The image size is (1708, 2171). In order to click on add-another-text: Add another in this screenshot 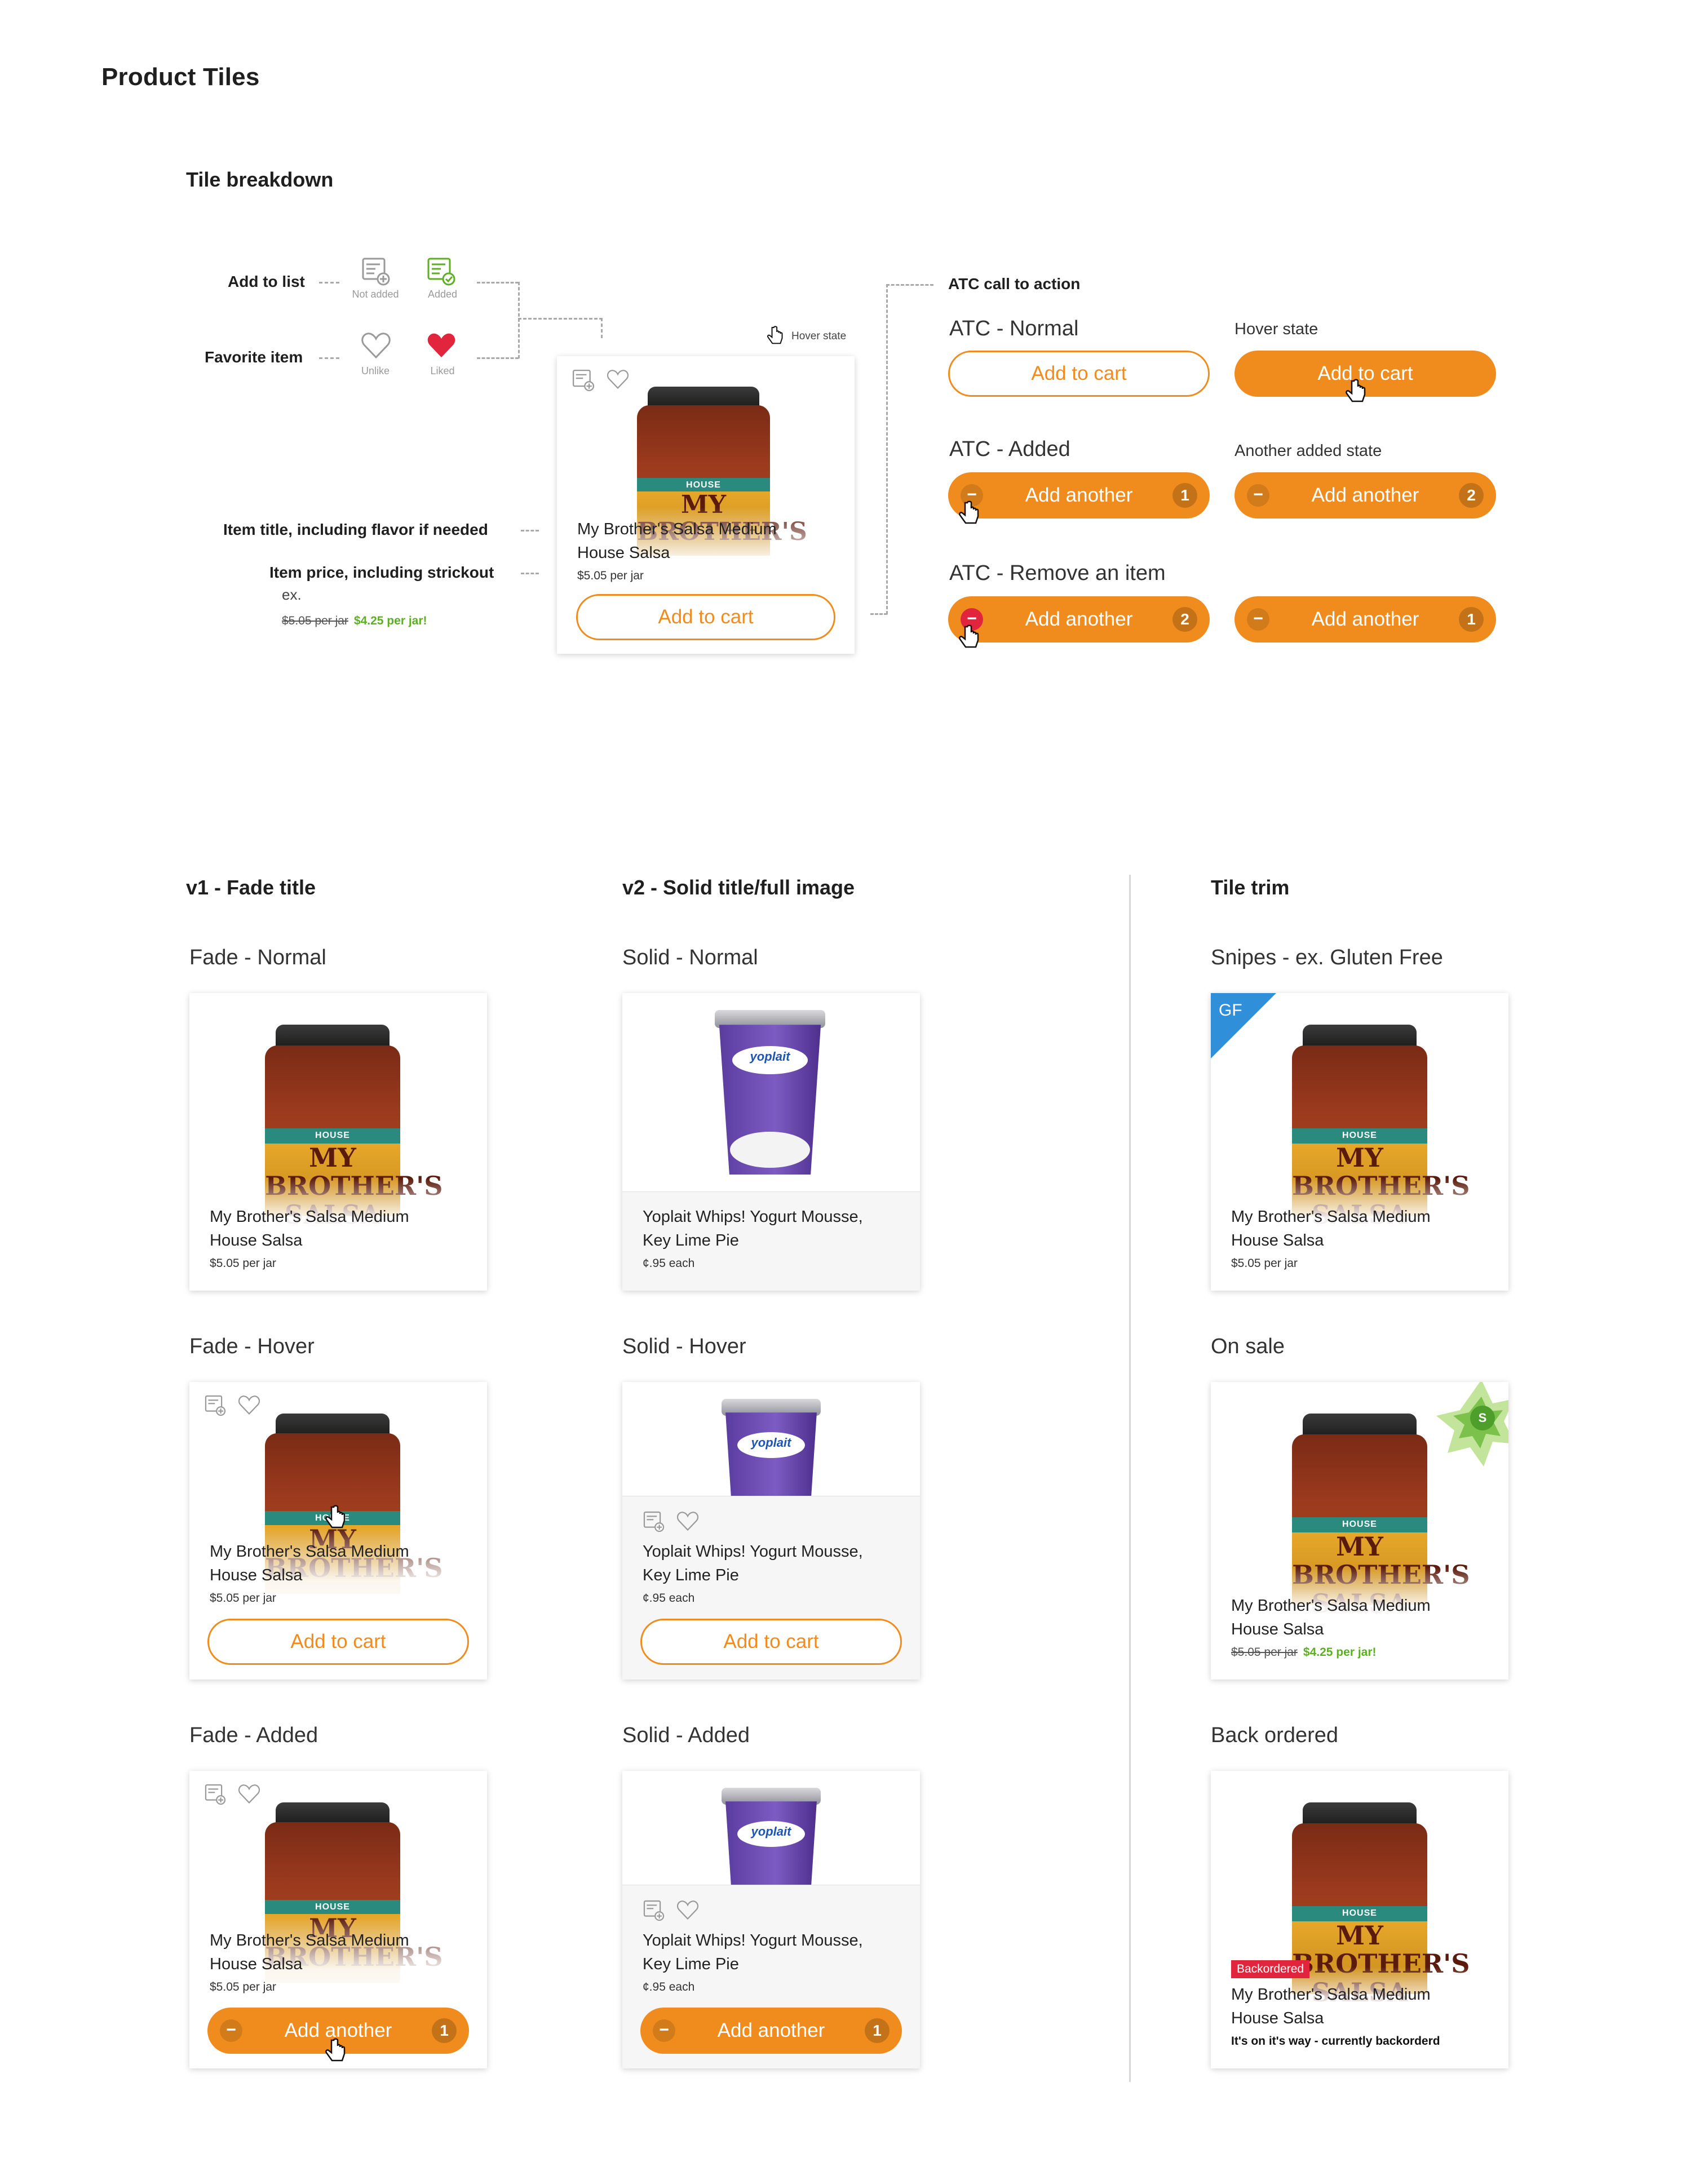, I will do `click(771, 2030)`.